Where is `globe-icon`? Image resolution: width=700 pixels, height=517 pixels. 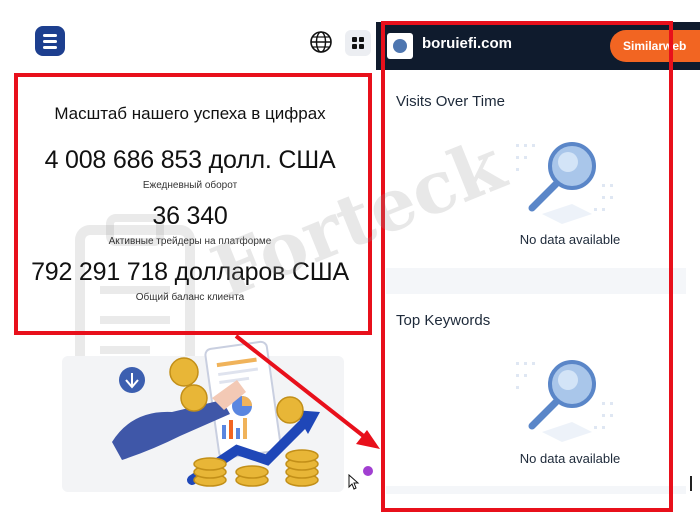
globe-icon is located at coordinates (321, 42).